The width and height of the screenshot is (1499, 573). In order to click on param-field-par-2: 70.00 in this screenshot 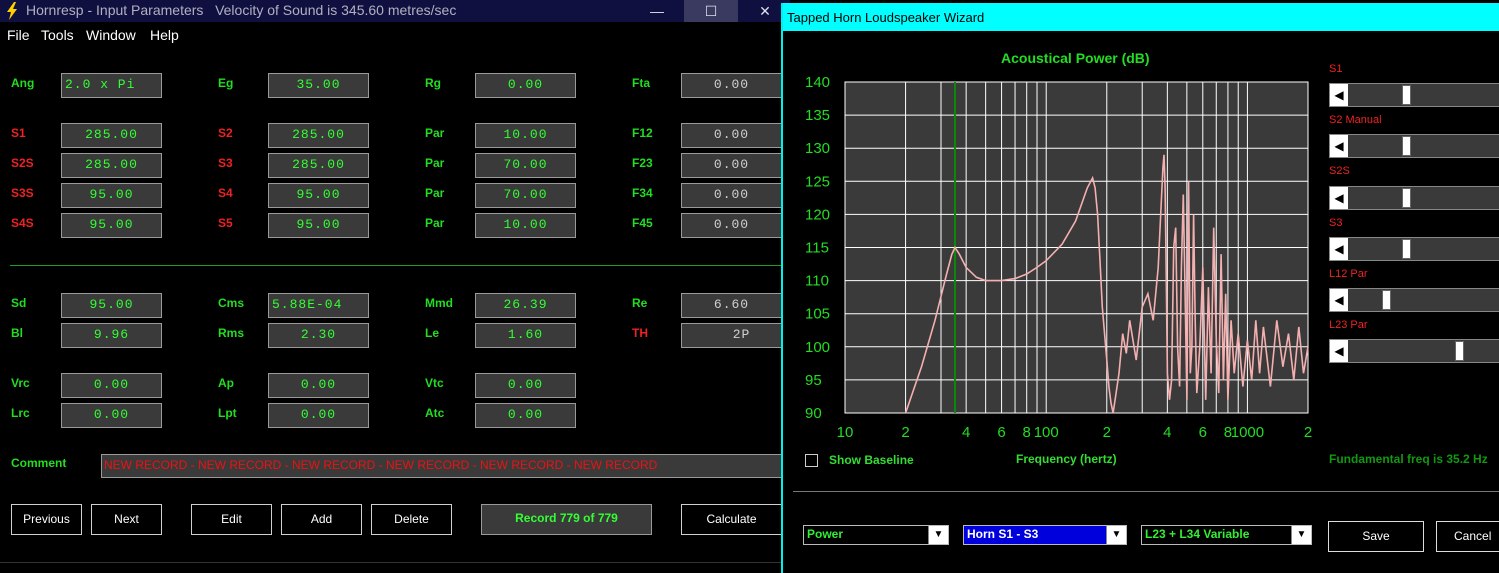, I will do `click(525, 165)`.